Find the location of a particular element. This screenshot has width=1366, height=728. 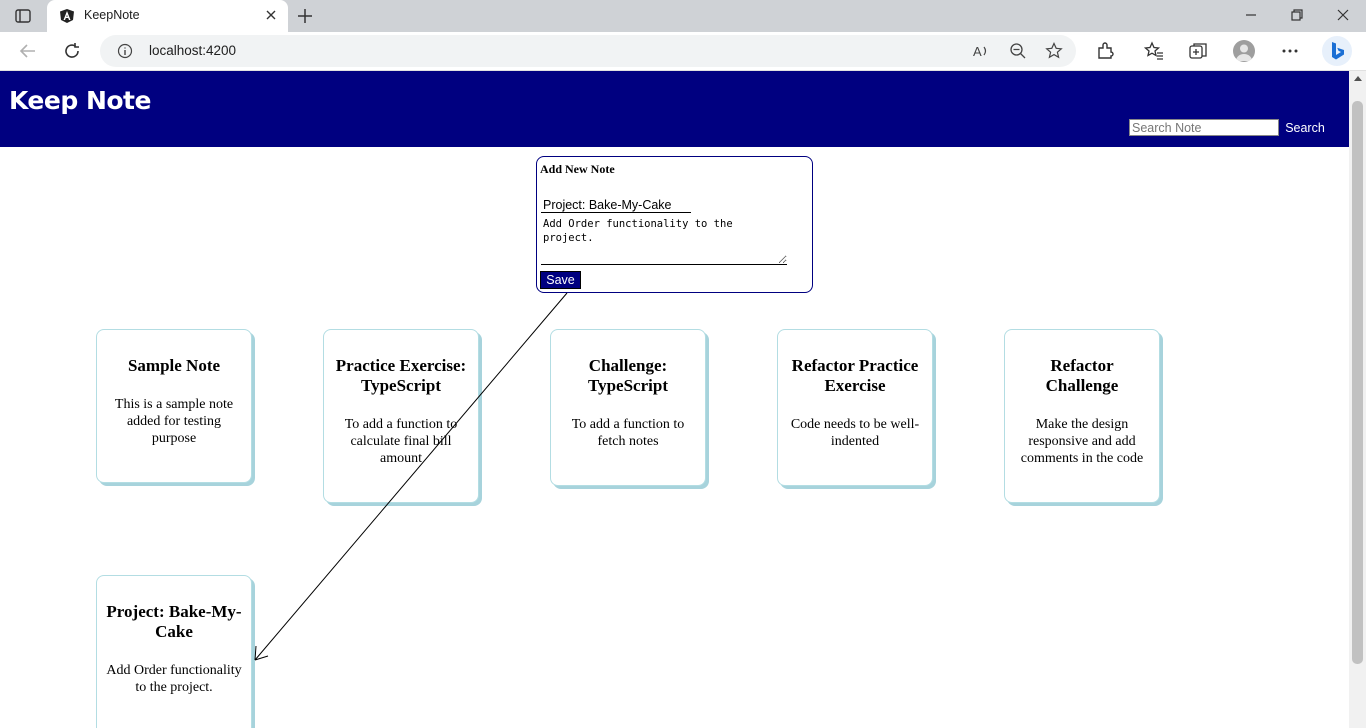

note-text: Code needs to be well-indented is located at coordinates (855, 433).